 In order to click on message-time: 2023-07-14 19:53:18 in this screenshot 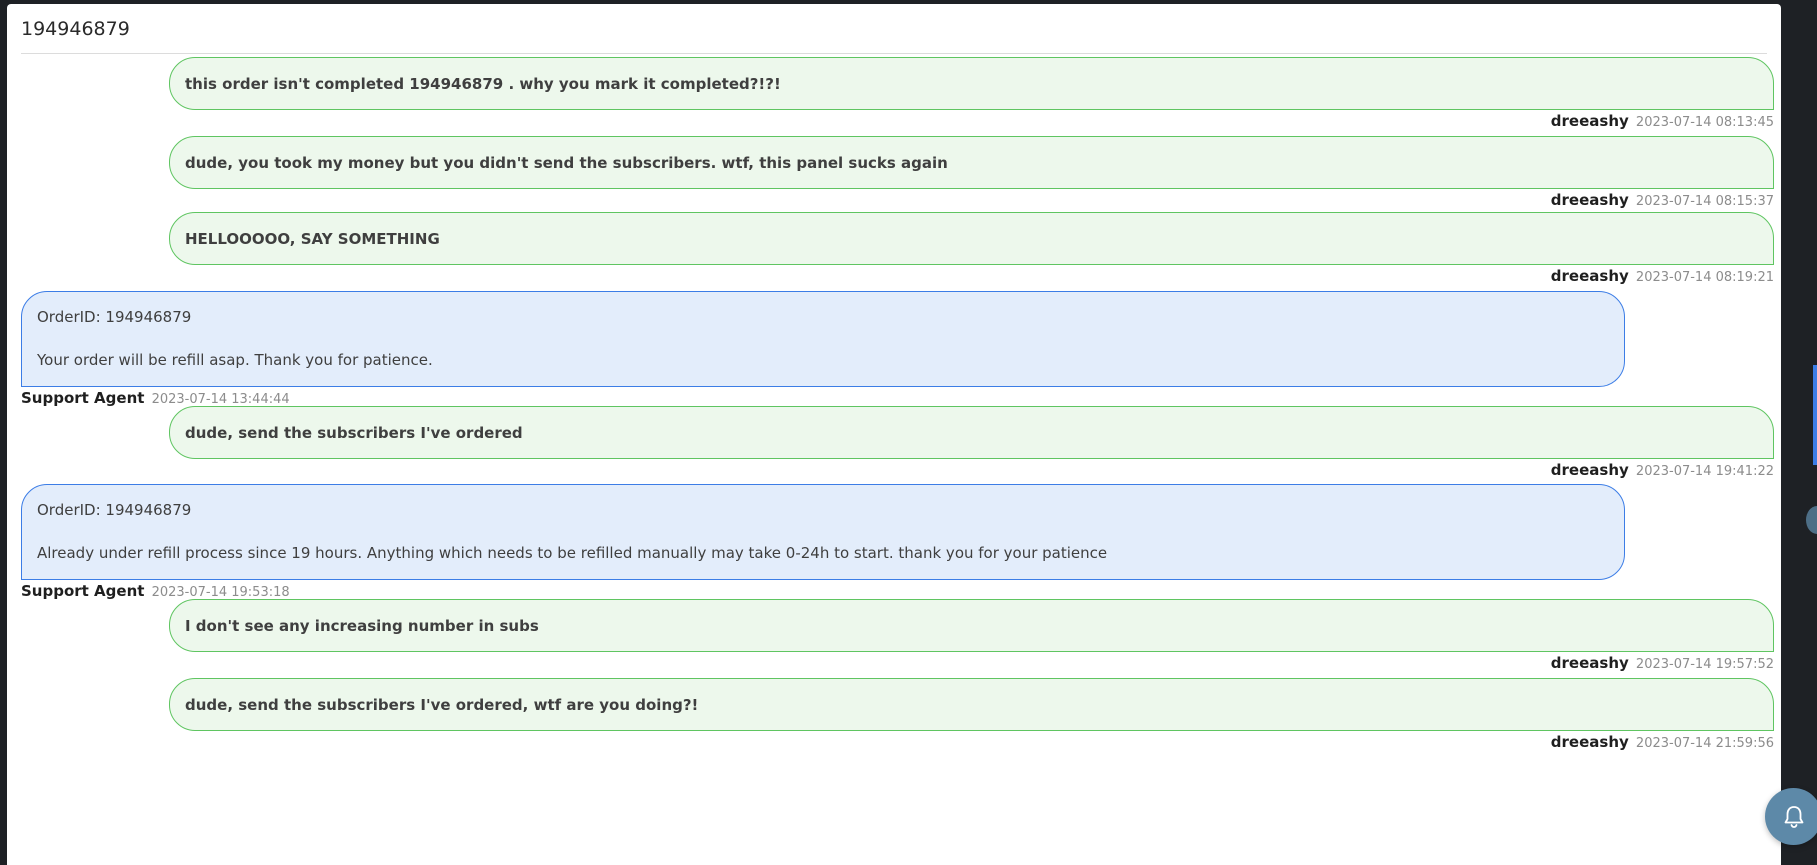, I will do `click(220, 592)`.